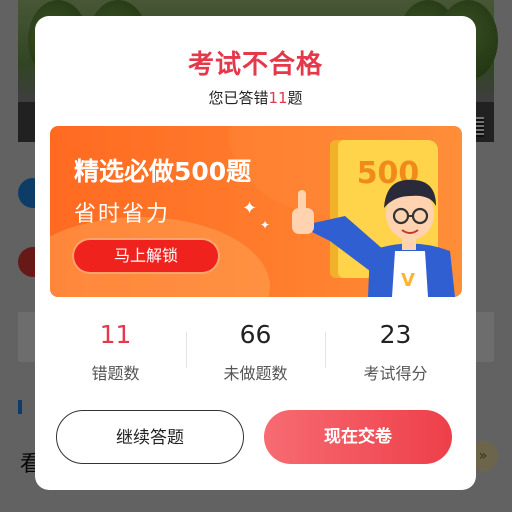 The height and width of the screenshot is (512, 512). I want to click on banner-subtitle: 省时省力, so click(122, 214).